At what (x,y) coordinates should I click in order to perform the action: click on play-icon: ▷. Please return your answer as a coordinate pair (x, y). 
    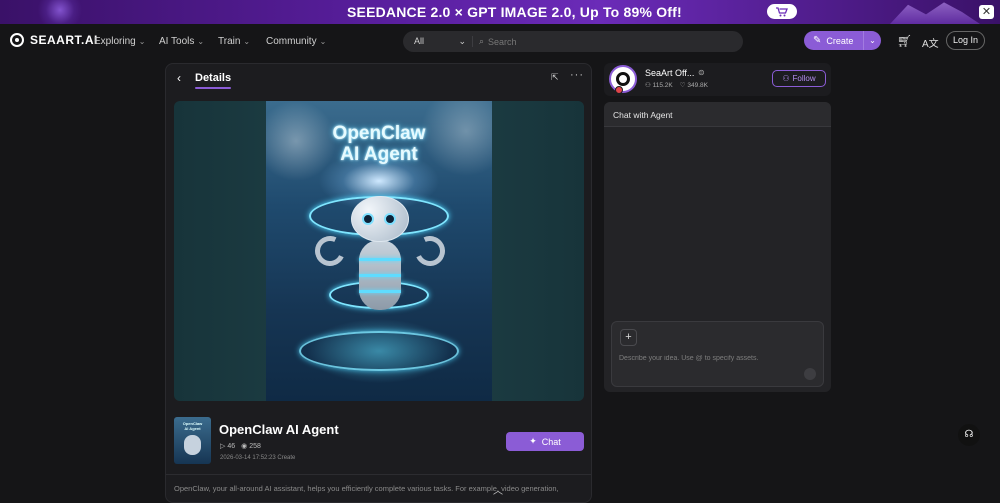
    Looking at the image, I should click on (223, 446).